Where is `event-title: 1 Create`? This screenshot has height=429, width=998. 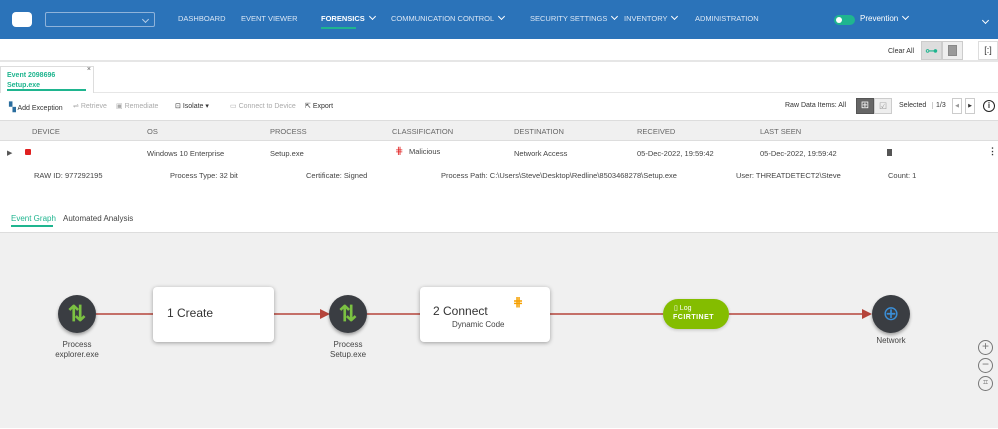 event-title: 1 Create is located at coordinates (190, 313).